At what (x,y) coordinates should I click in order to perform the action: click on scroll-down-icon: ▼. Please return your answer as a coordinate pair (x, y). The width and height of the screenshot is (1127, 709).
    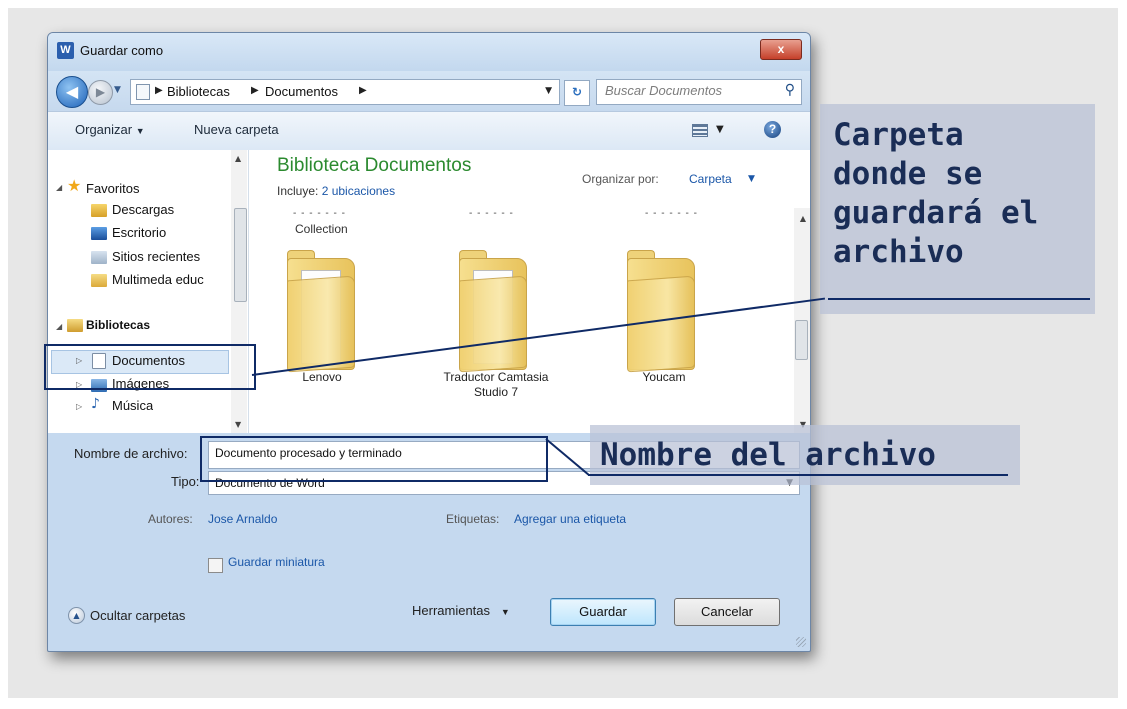
    Looking at the image, I should click on (238, 424).